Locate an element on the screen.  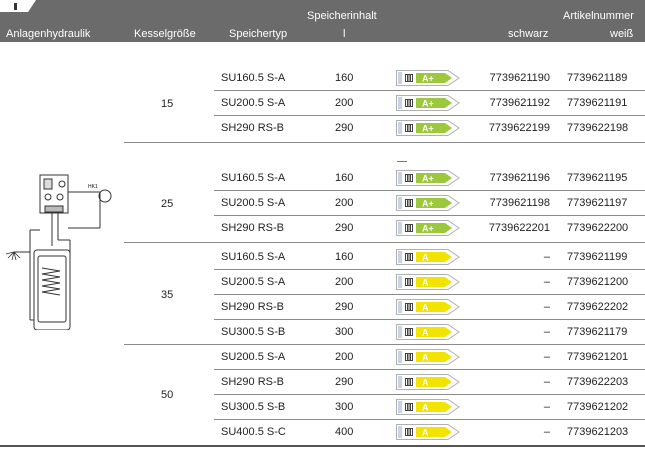
header-schwarz: schwarz is located at coordinates (528, 34).